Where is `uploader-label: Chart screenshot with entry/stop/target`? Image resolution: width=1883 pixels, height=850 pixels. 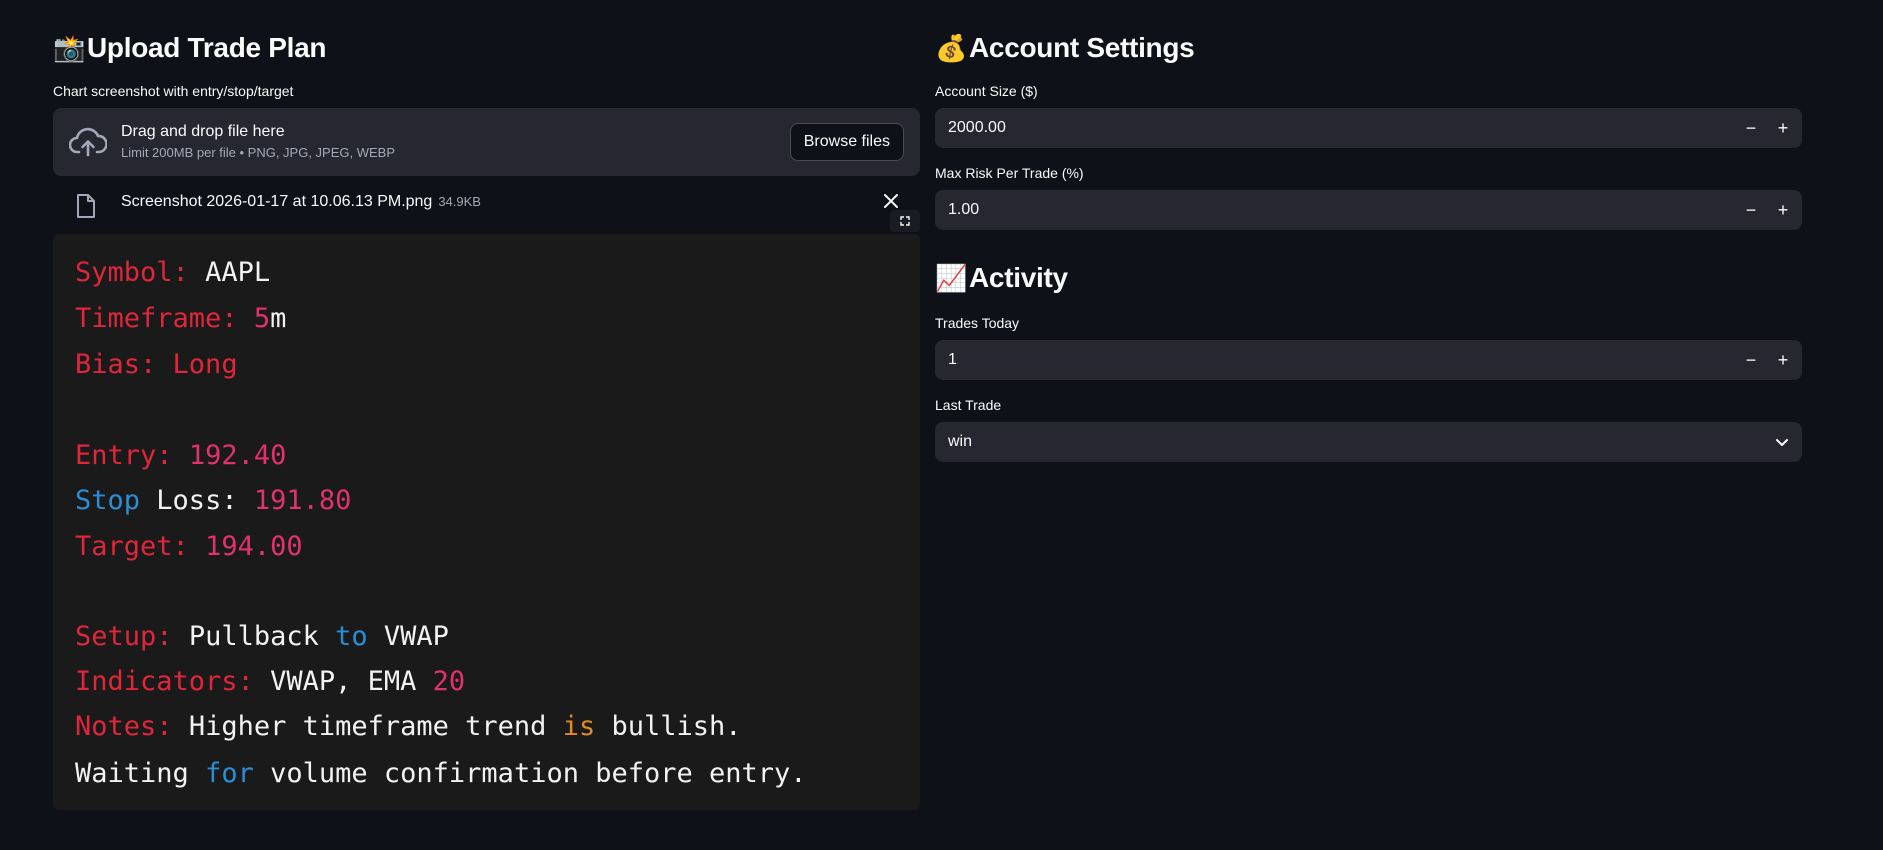 uploader-label: Chart screenshot with entry/stop/target is located at coordinates (173, 91).